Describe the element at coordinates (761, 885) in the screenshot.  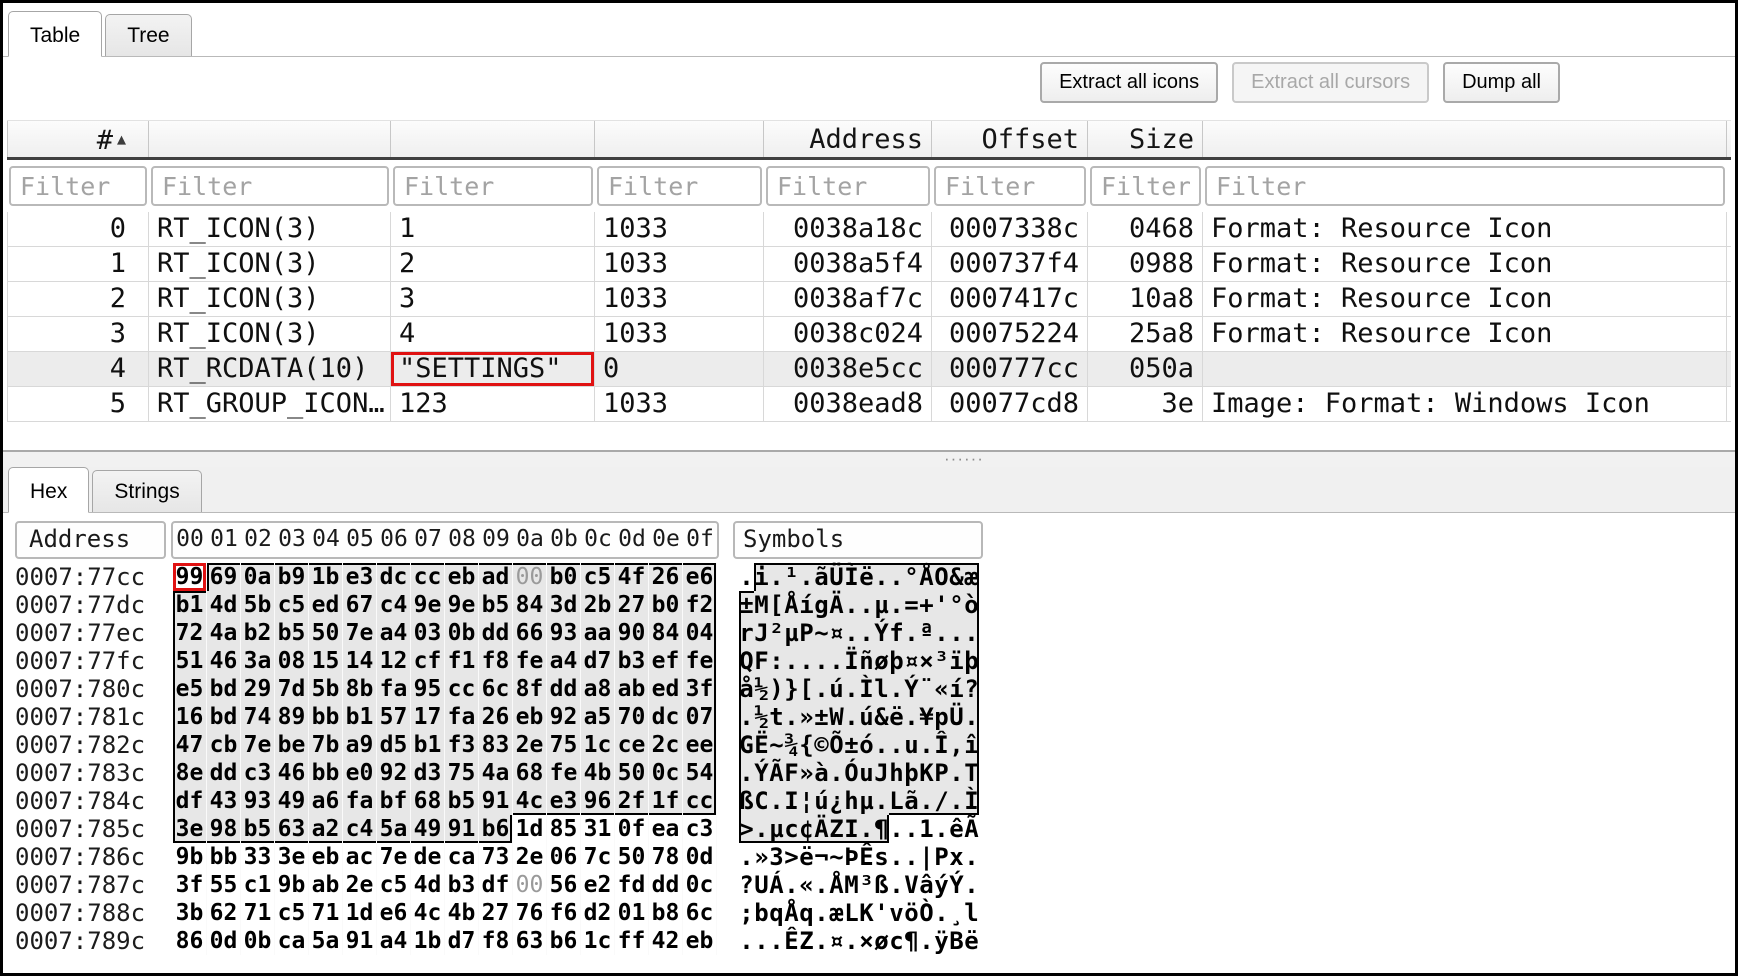
I see `symbol-char: U` at that location.